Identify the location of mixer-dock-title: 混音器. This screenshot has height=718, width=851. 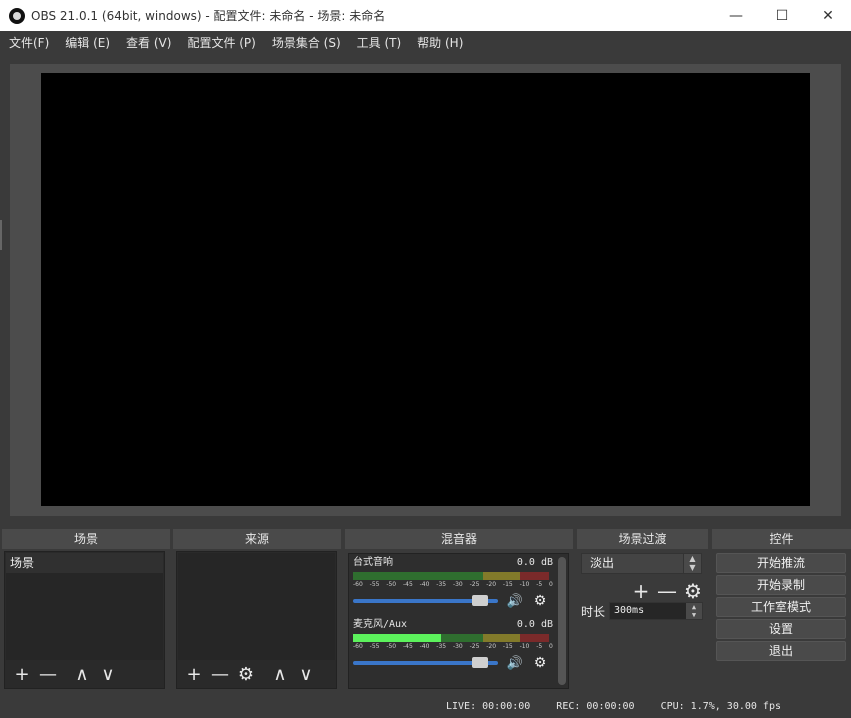
(459, 539).